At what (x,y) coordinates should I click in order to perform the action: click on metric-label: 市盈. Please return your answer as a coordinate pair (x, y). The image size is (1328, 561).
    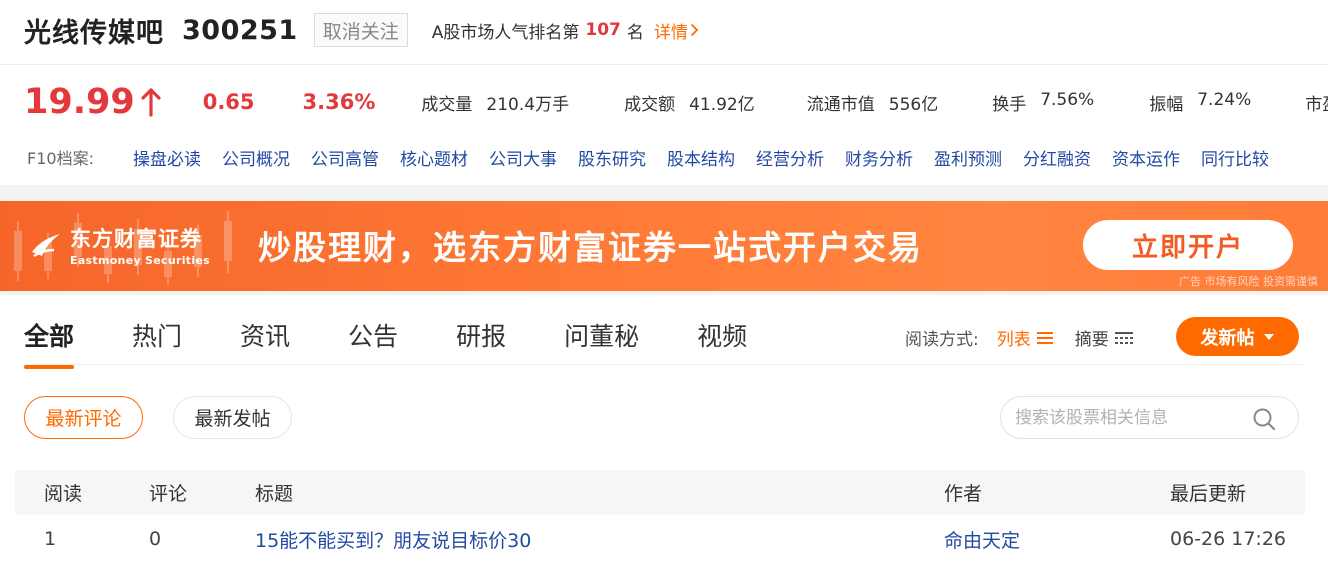
    Looking at the image, I should click on (1316, 104).